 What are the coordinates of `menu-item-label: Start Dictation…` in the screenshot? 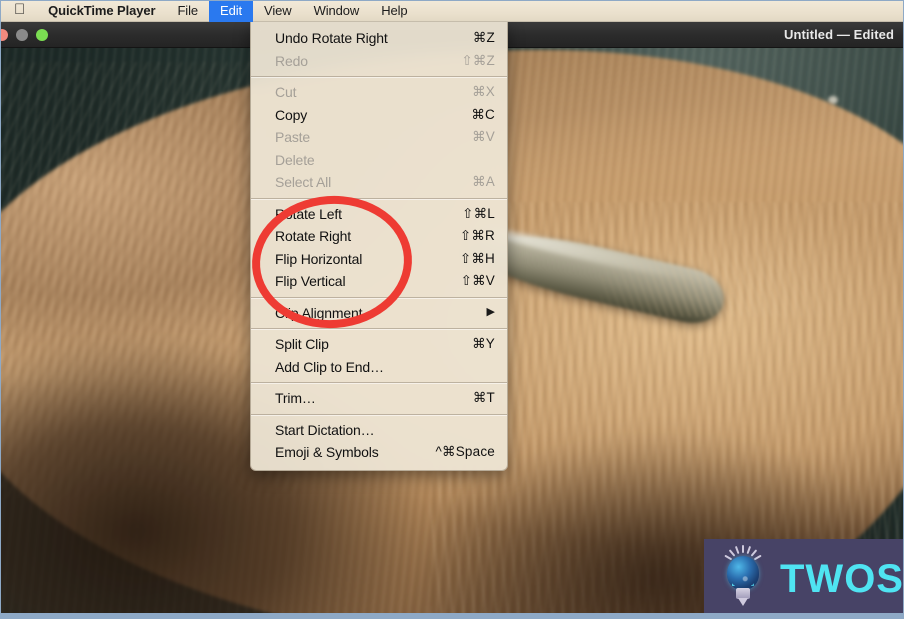 It's located at (325, 429).